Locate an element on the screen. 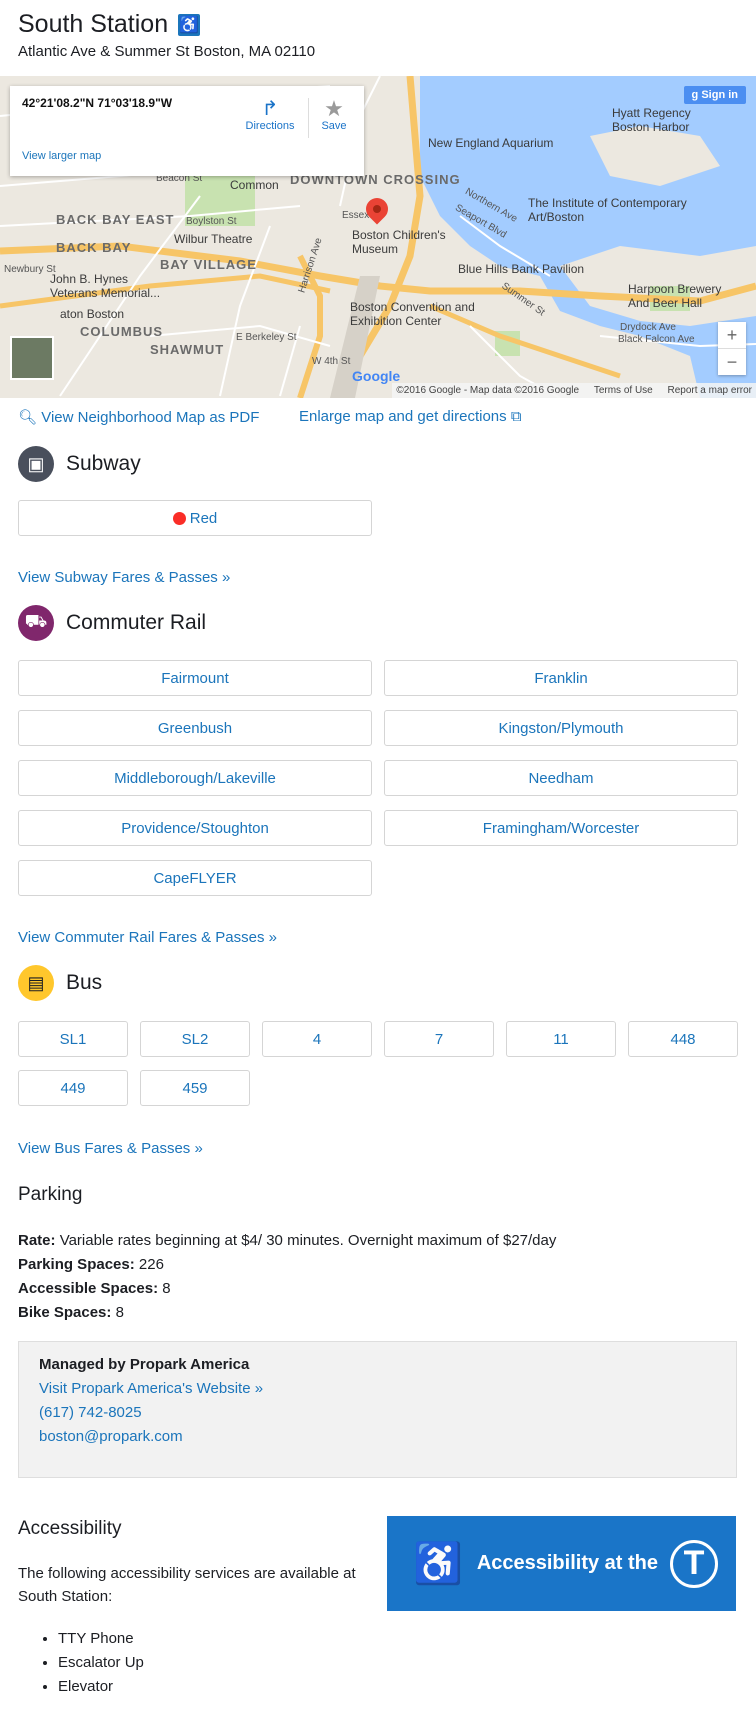 The width and height of the screenshot is (756, 1731). accessible-spaces: Accessible Spaces: 8 is located at coordinates (94, 1288).